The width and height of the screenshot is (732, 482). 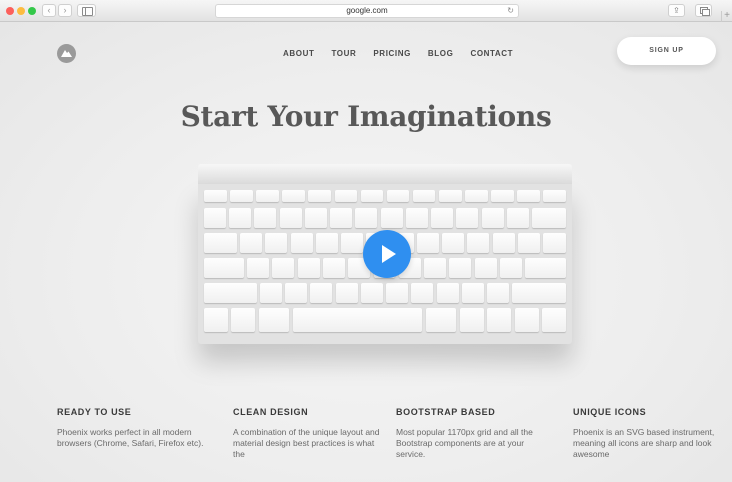 I want to click on share-button: ⇪, so click(x=676, y=10).